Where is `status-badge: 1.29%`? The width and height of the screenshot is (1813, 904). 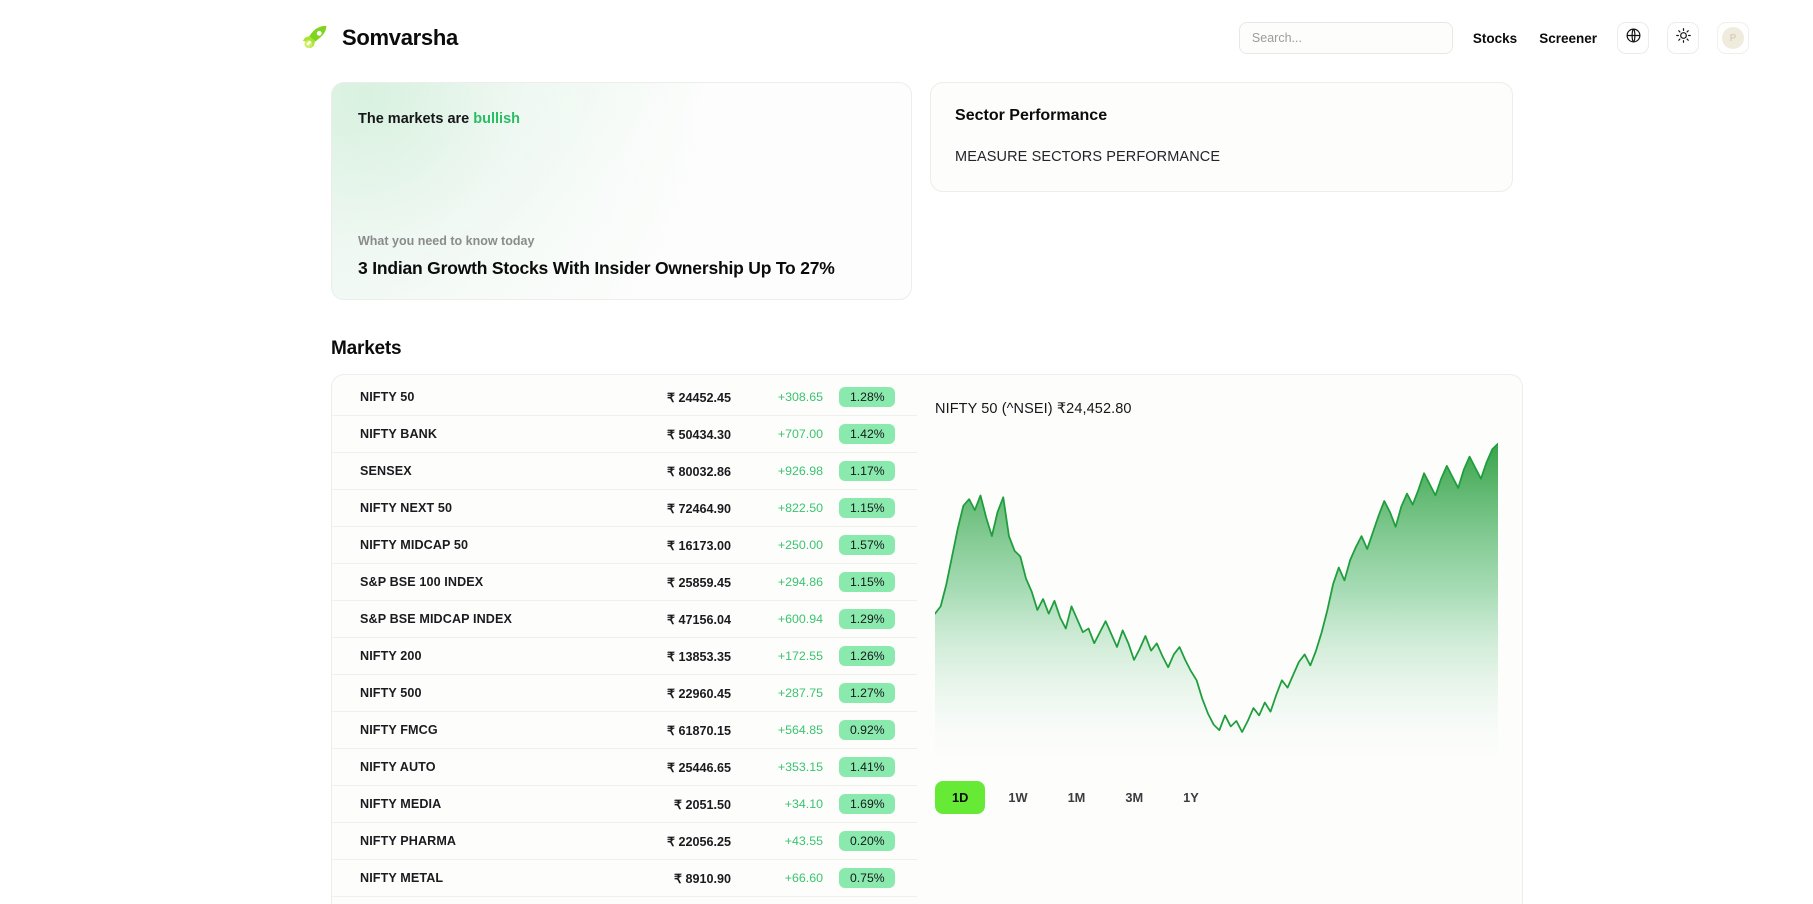 status-badge: 1.29% is located at coordinates (867, 619).